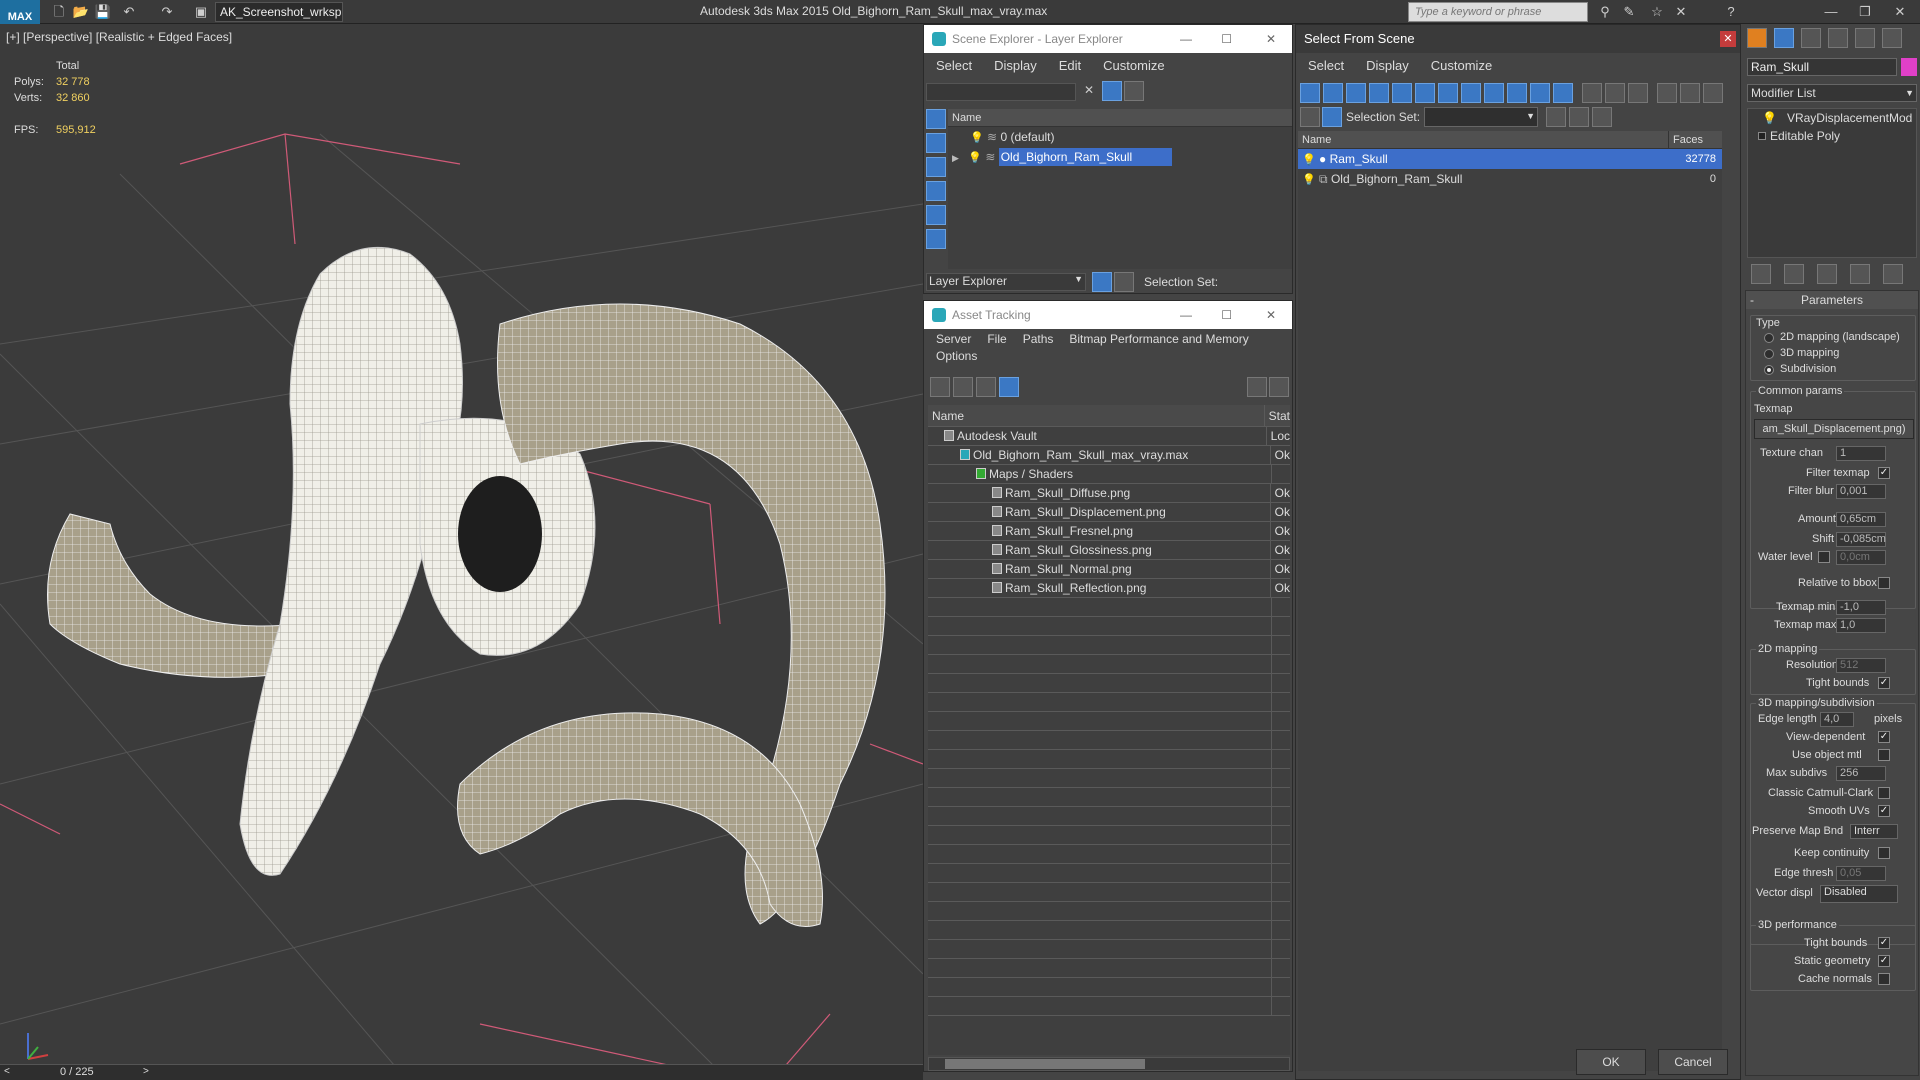 The image size is (1920, 1080). What do you see at coordinates (1690, 93) in the screenshot?
I see `sfs-hierarchy-icon` at bounding box center [1690, 93].